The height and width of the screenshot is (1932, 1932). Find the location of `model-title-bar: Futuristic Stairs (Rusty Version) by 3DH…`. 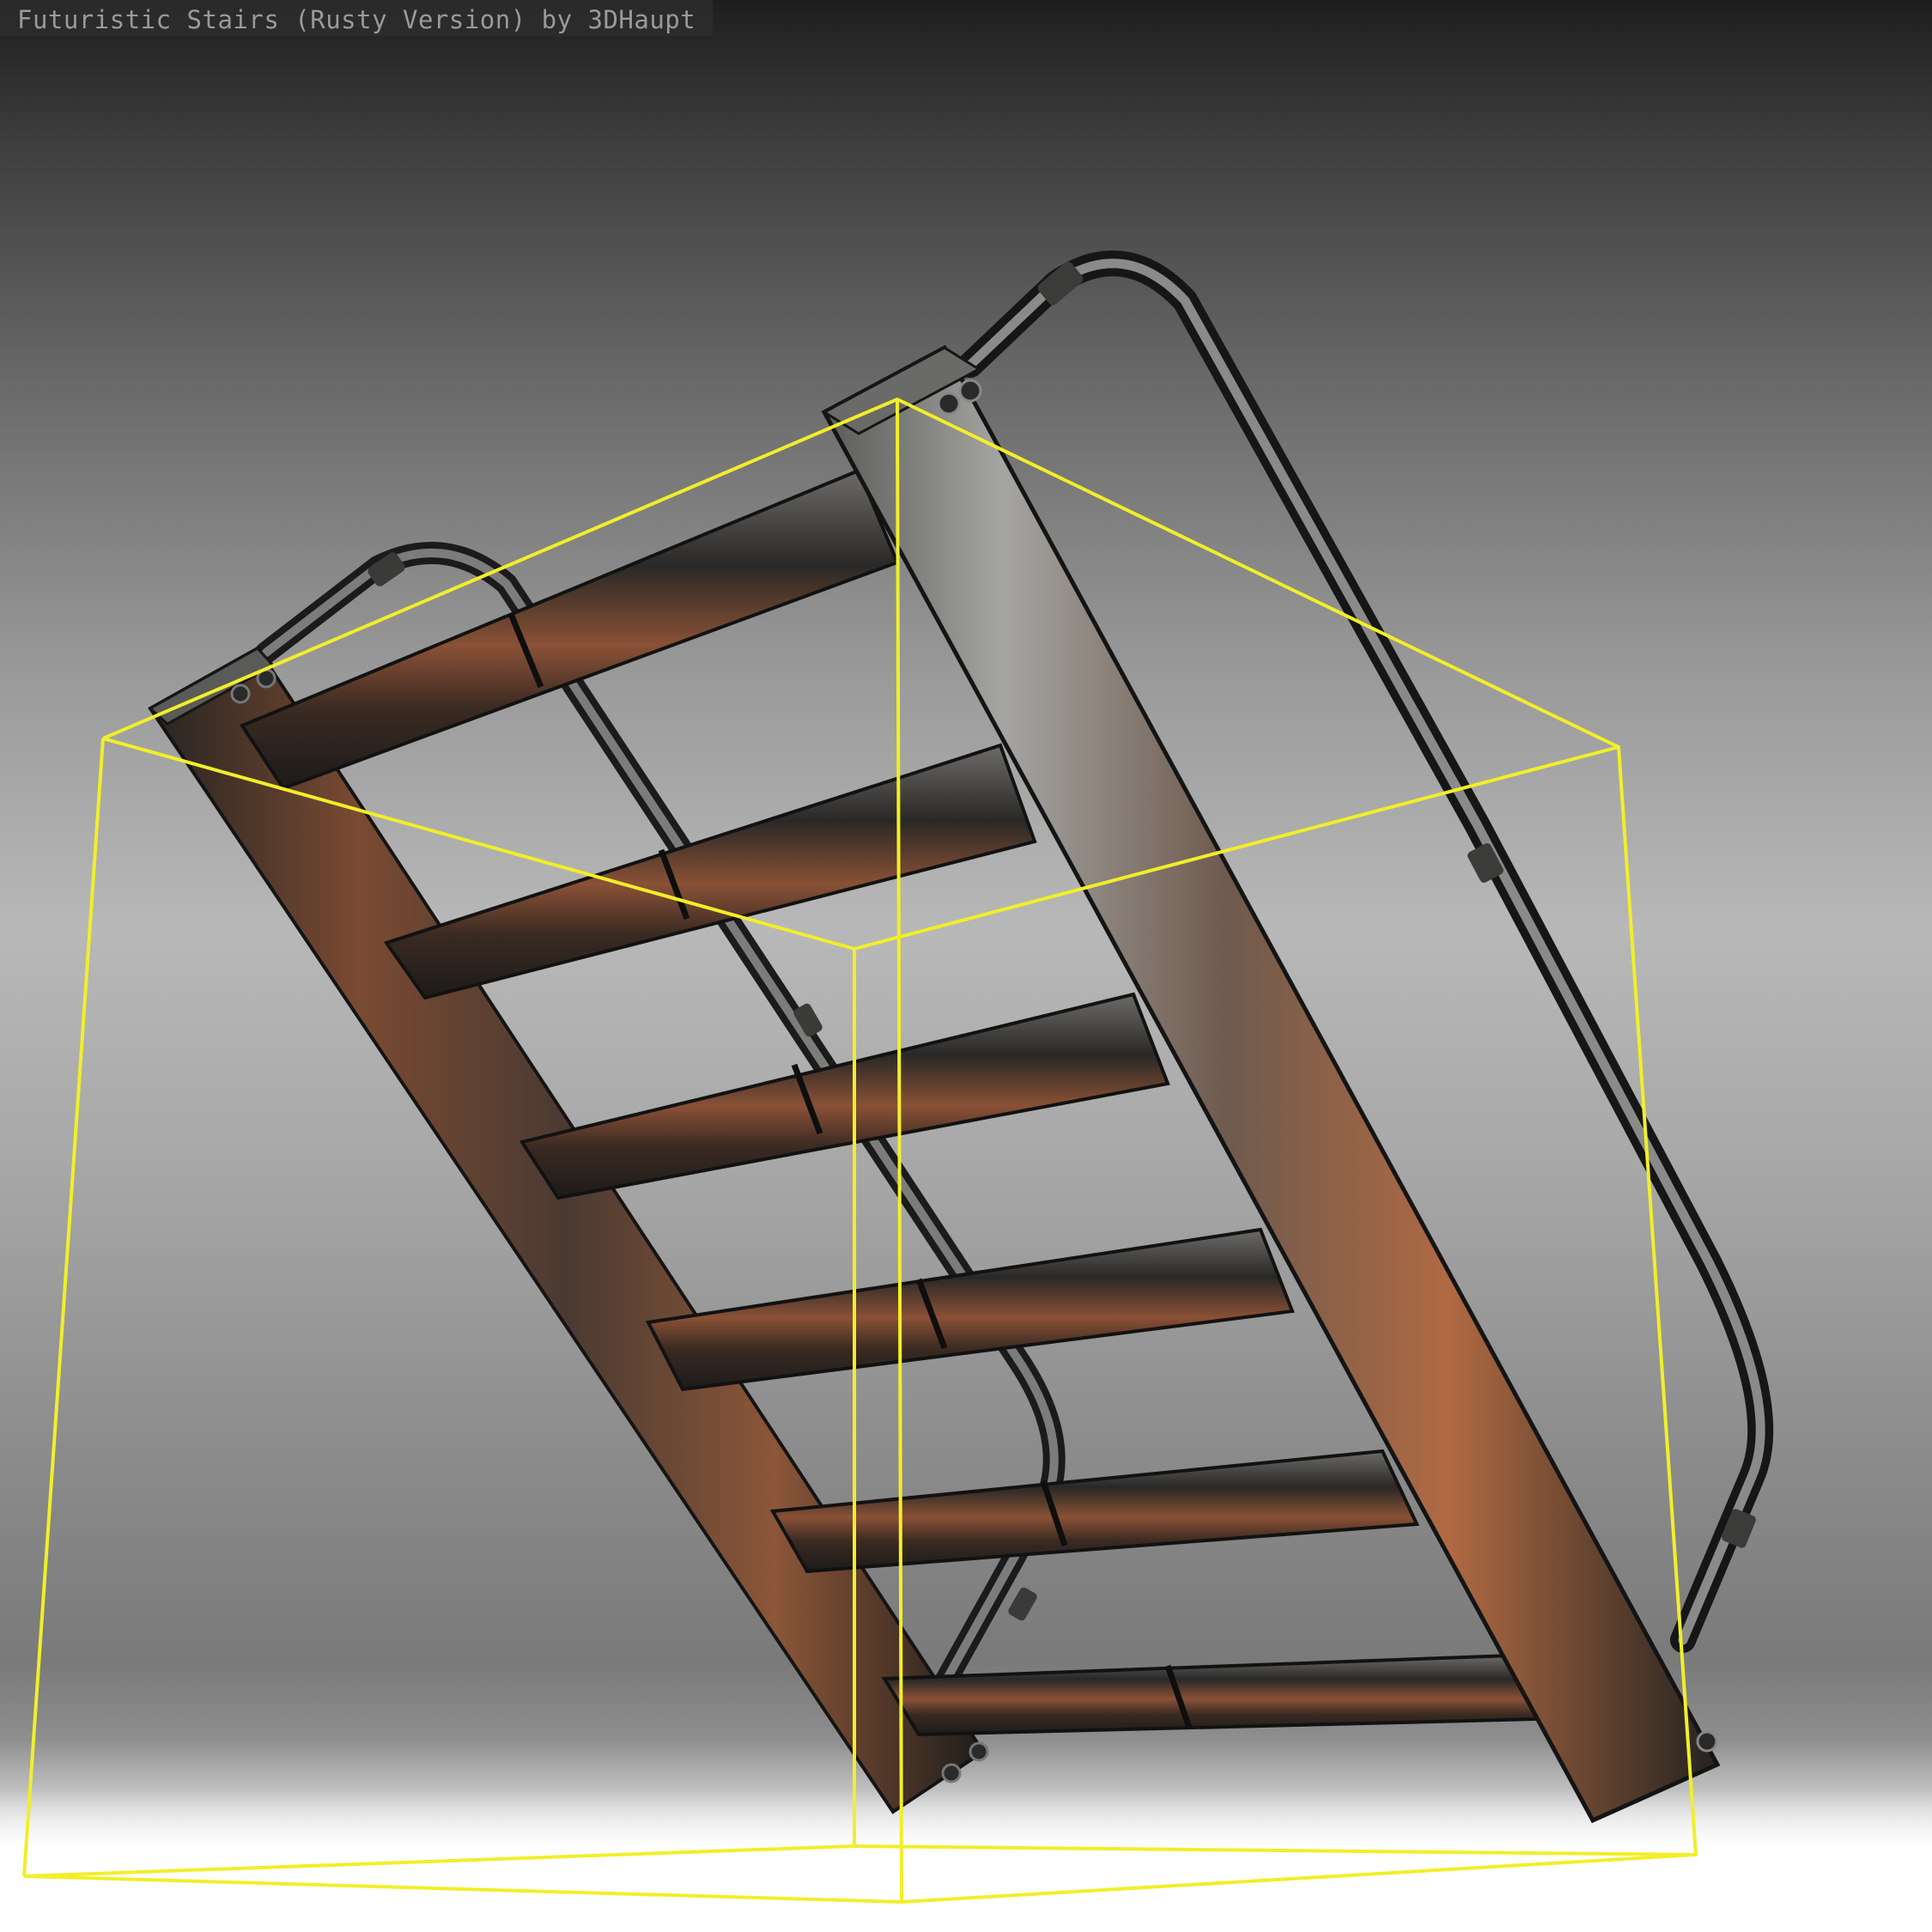

model-title-bar: Futuristic Stairs (Rusty Version) by 3DH… is located at coordinates (357, 18).